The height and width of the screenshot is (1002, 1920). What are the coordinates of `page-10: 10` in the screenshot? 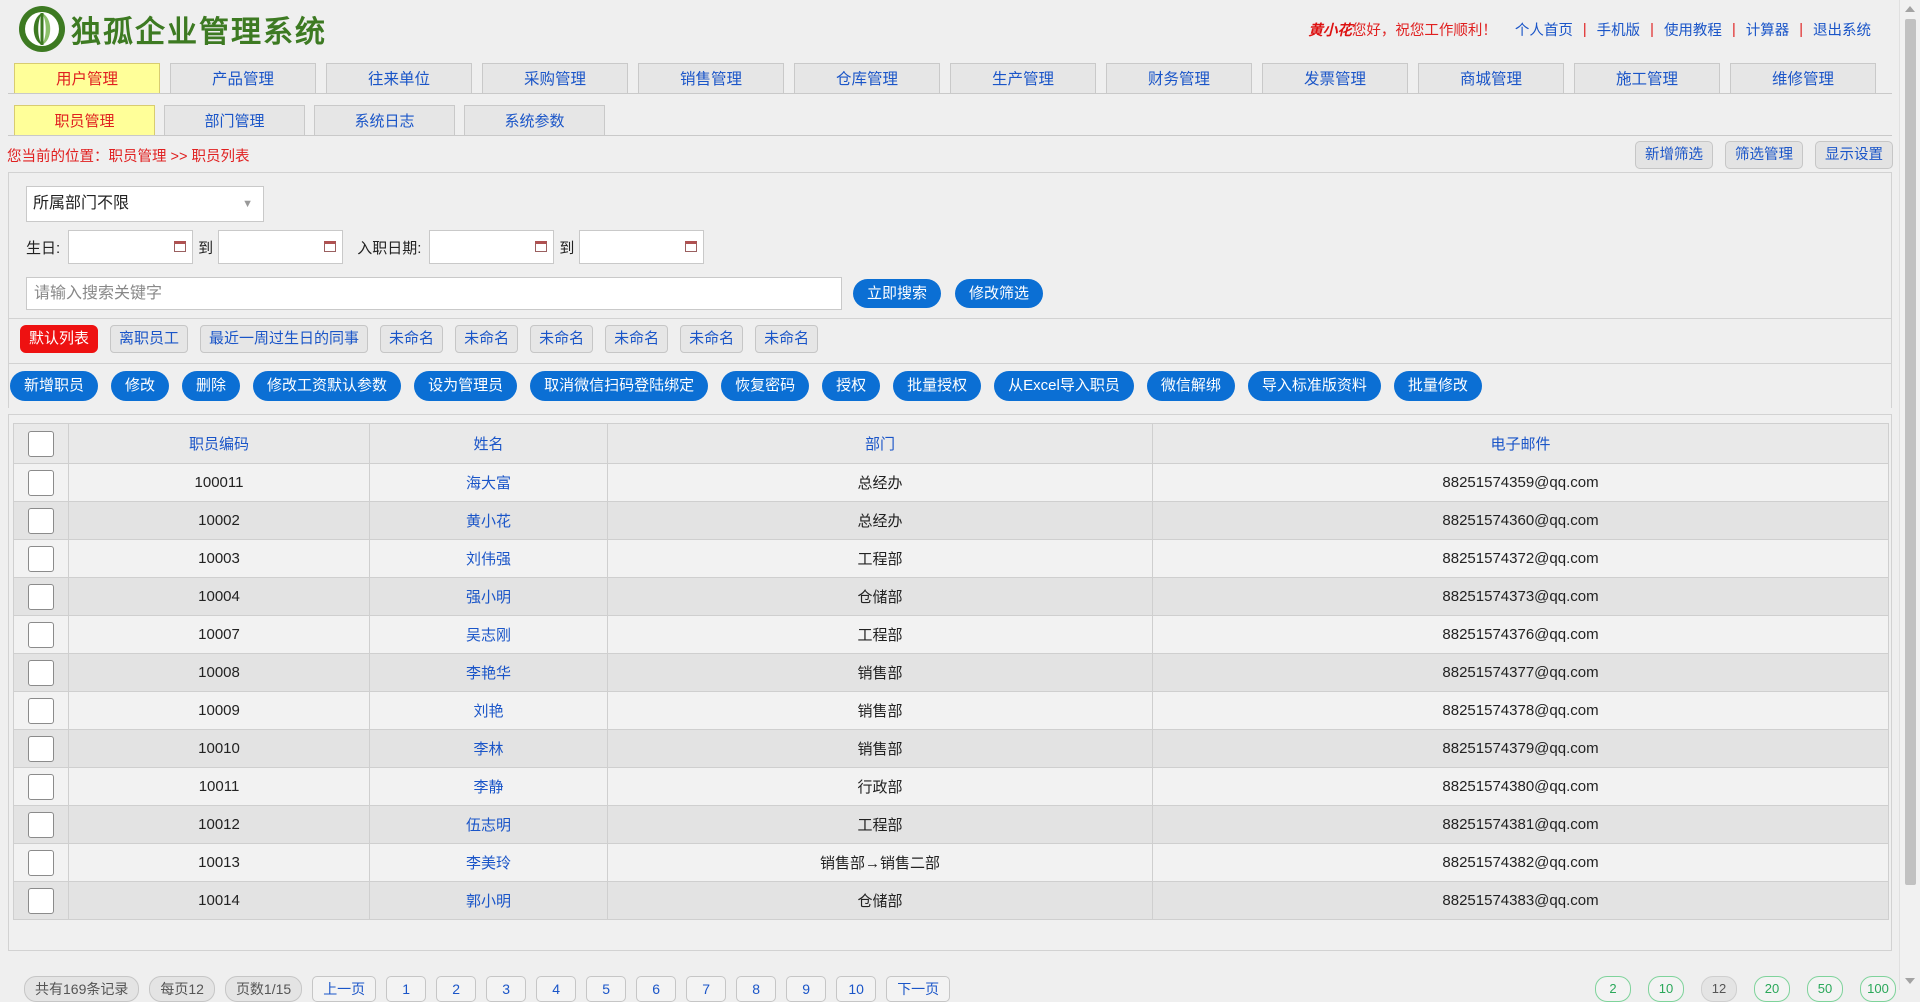 It's located at (856, 989).